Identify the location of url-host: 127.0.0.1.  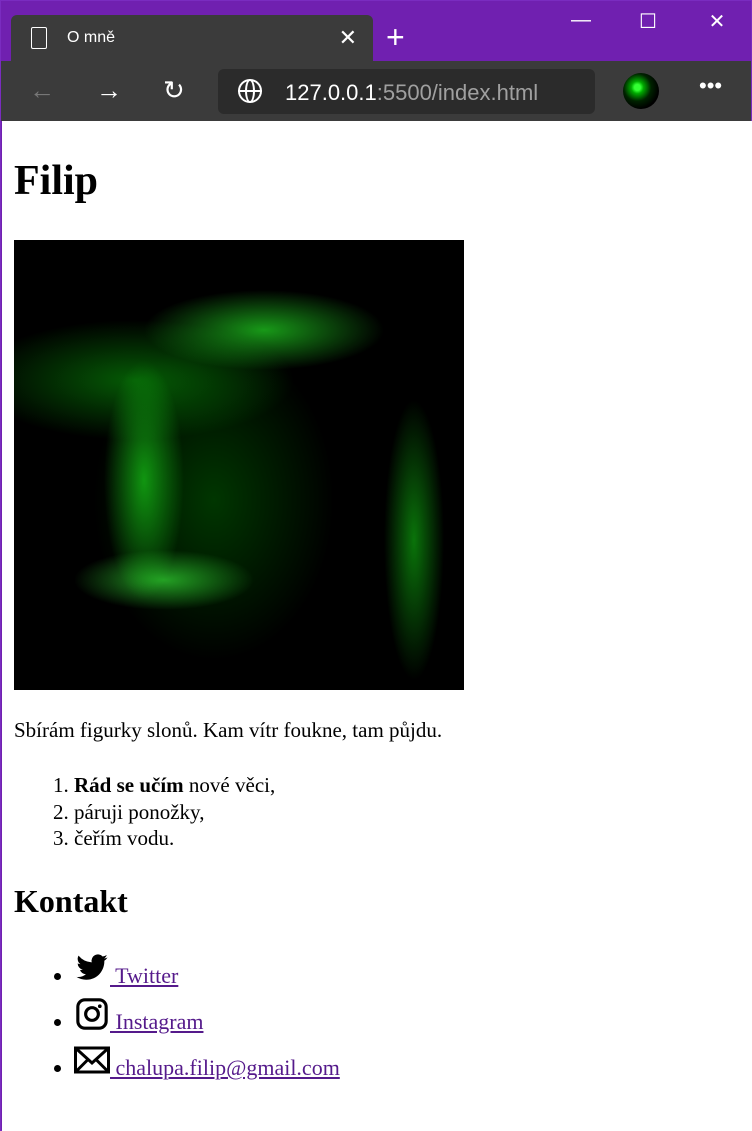
(331, 92).